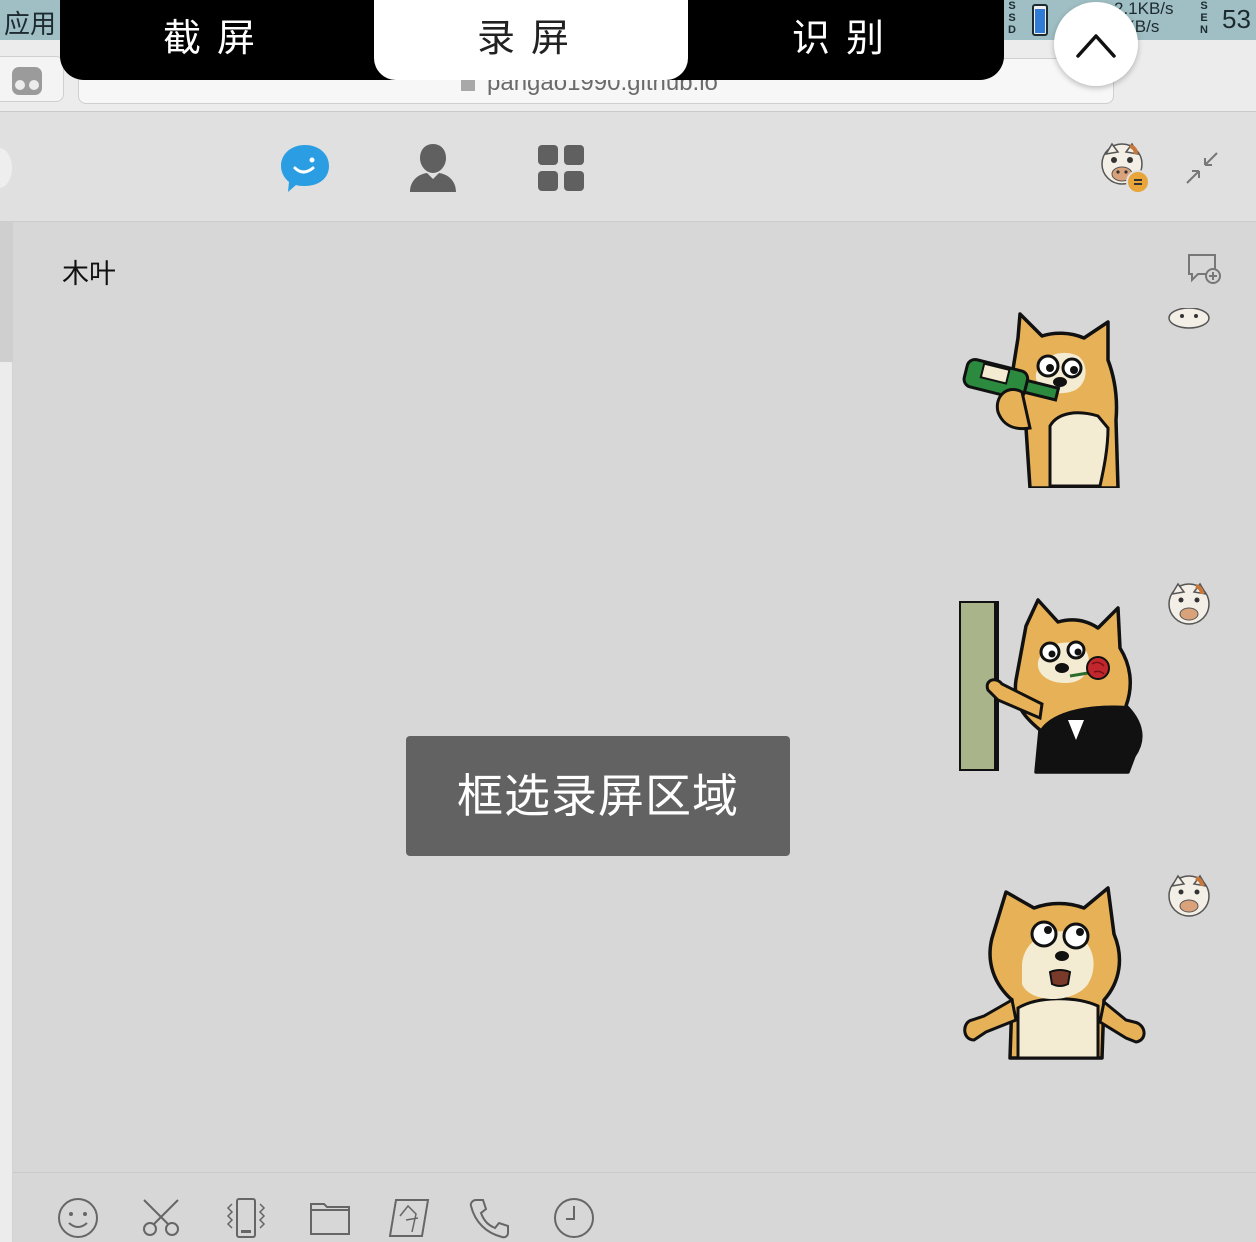 The height and width of the screenshot is (1242, 1256). I want to click on smile-icon, so click(78, 1218).